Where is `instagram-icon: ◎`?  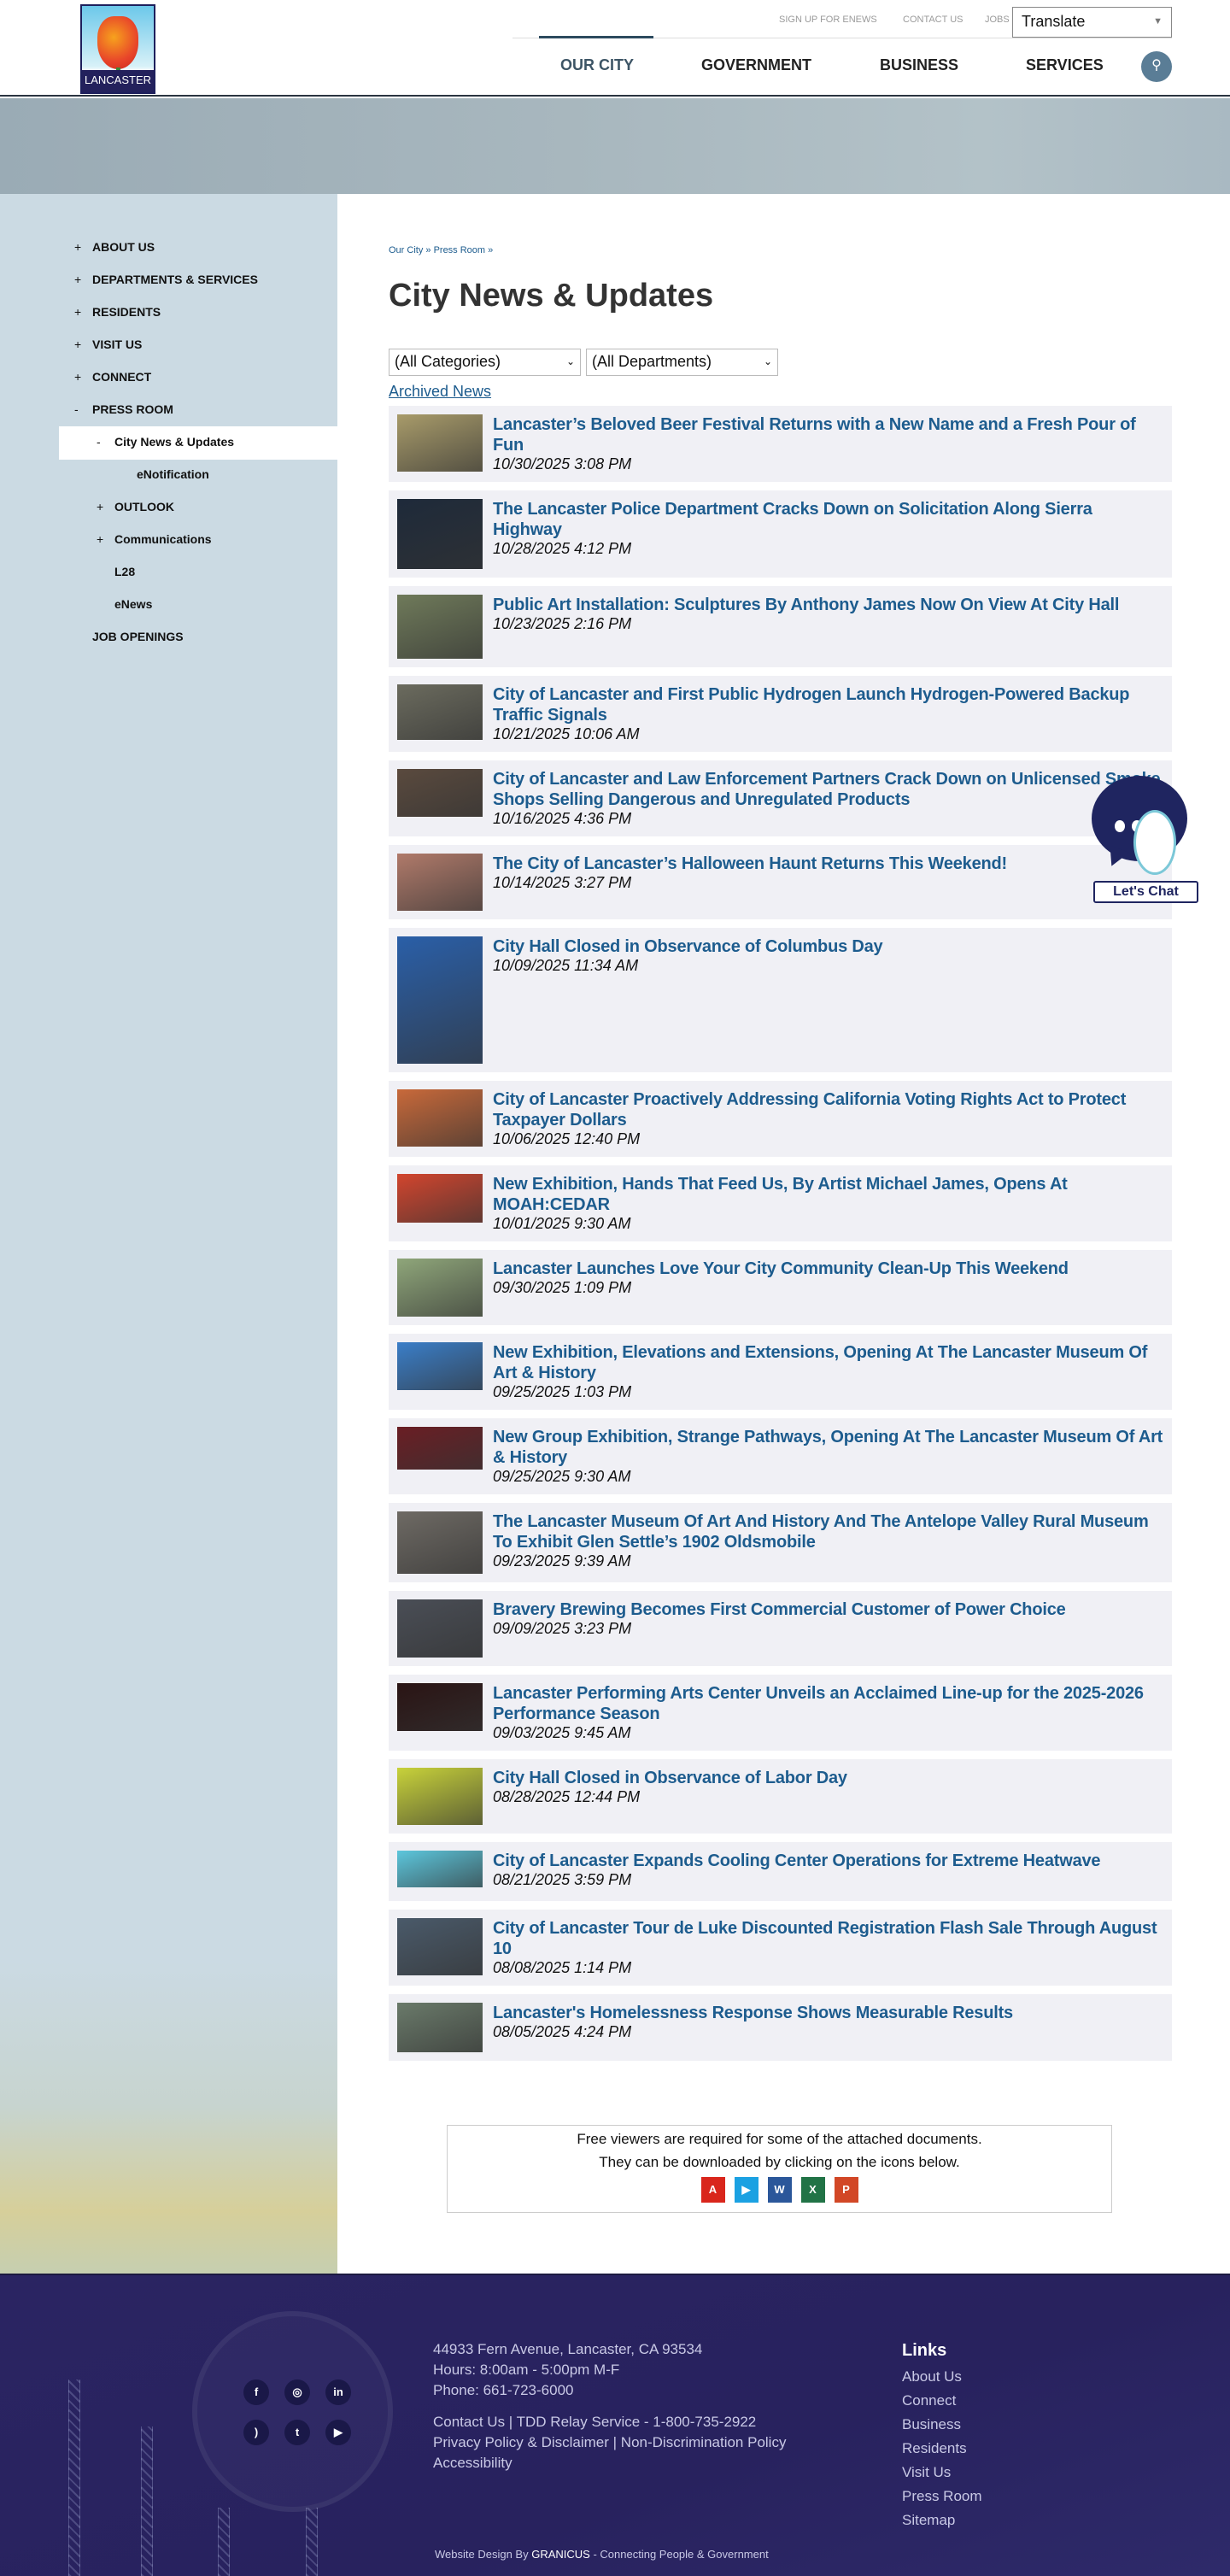
instagram-icon: ◎ is located at coordinates (297, 2392).